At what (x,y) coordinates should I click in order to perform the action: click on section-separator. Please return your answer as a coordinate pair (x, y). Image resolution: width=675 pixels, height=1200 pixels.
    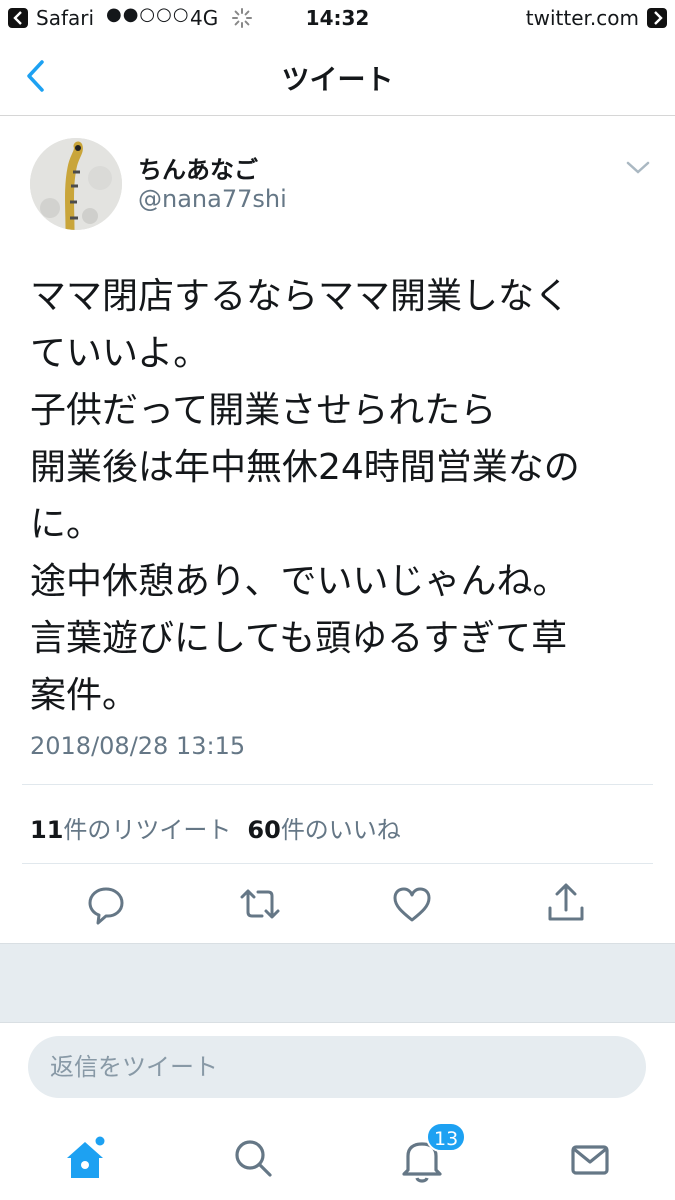
    Looking at the image, I should click on (337, 983).